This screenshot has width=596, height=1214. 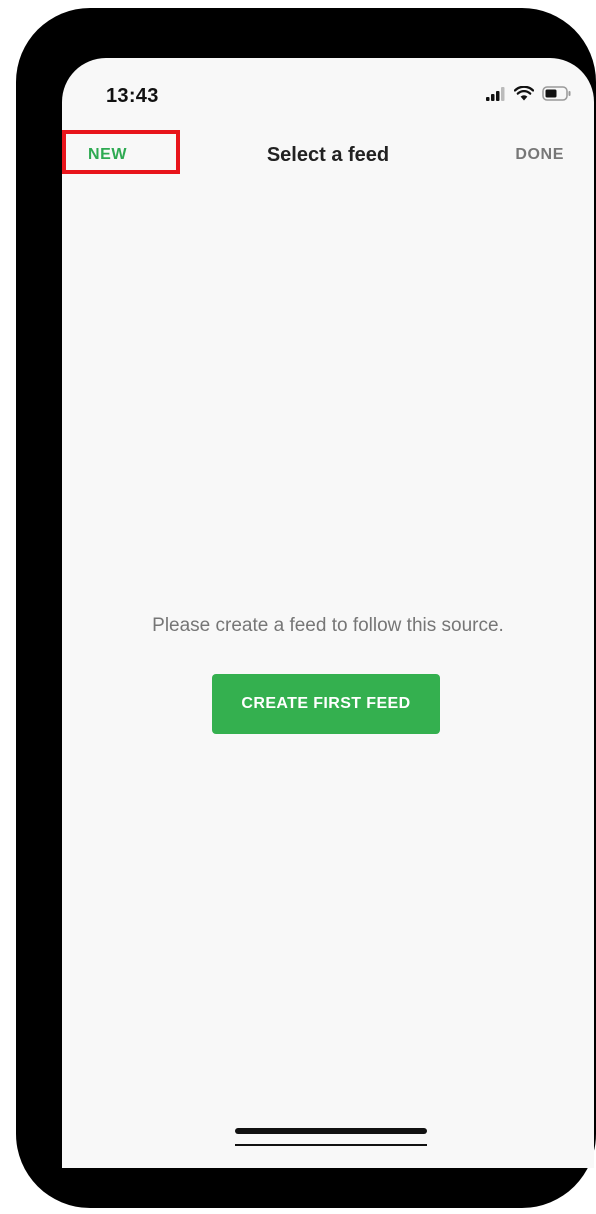 I want to click on create-first-feed-button: CREATE FIRST FEED, so click(x=326, y=704).